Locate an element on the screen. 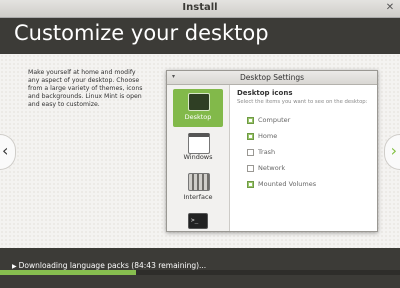 Image resolution: width=400 pixels, height=288 pixels. window-title: Install is located at coordinates (200, 7).